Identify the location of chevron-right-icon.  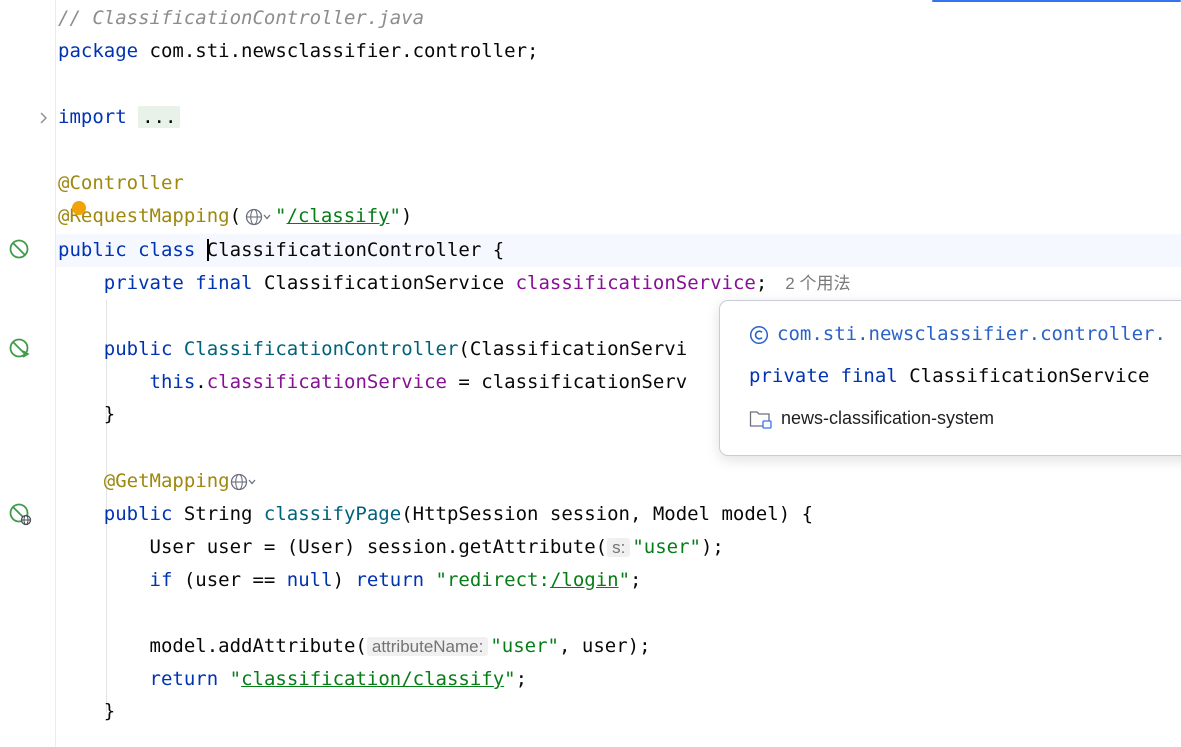
(43, 118).